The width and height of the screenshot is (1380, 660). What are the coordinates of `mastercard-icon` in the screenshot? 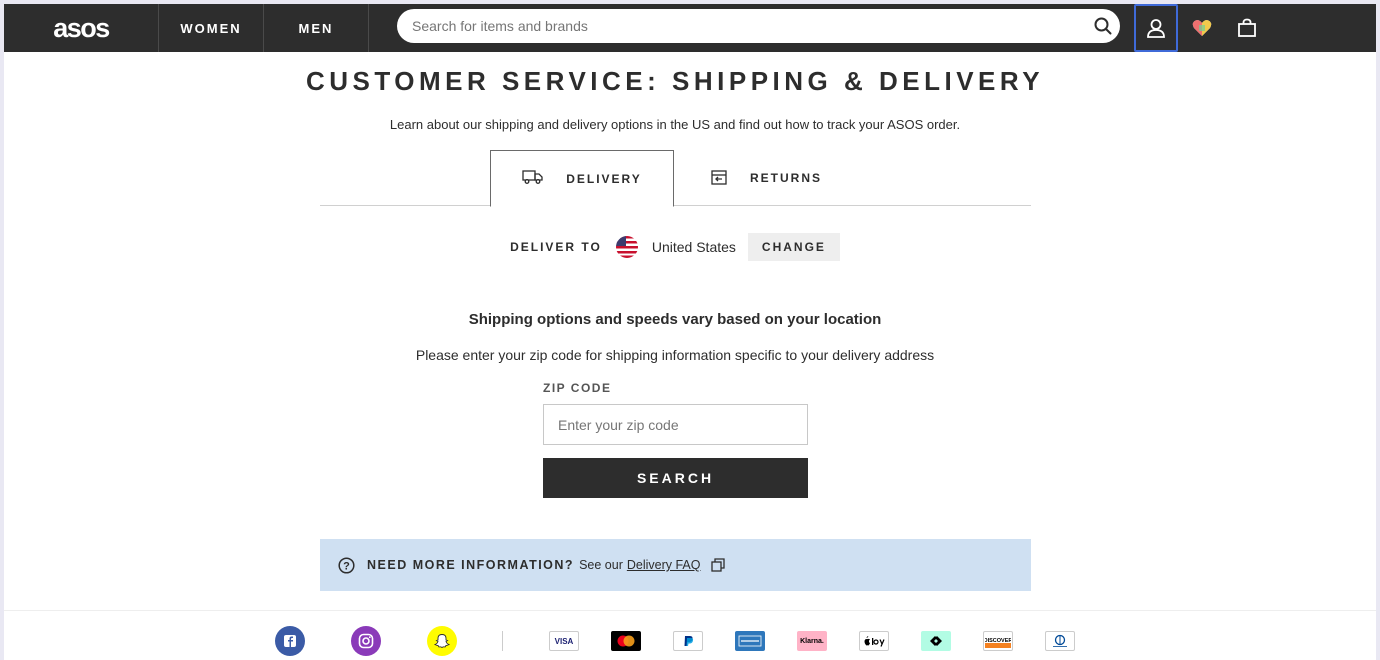 It's located at (626, 641).